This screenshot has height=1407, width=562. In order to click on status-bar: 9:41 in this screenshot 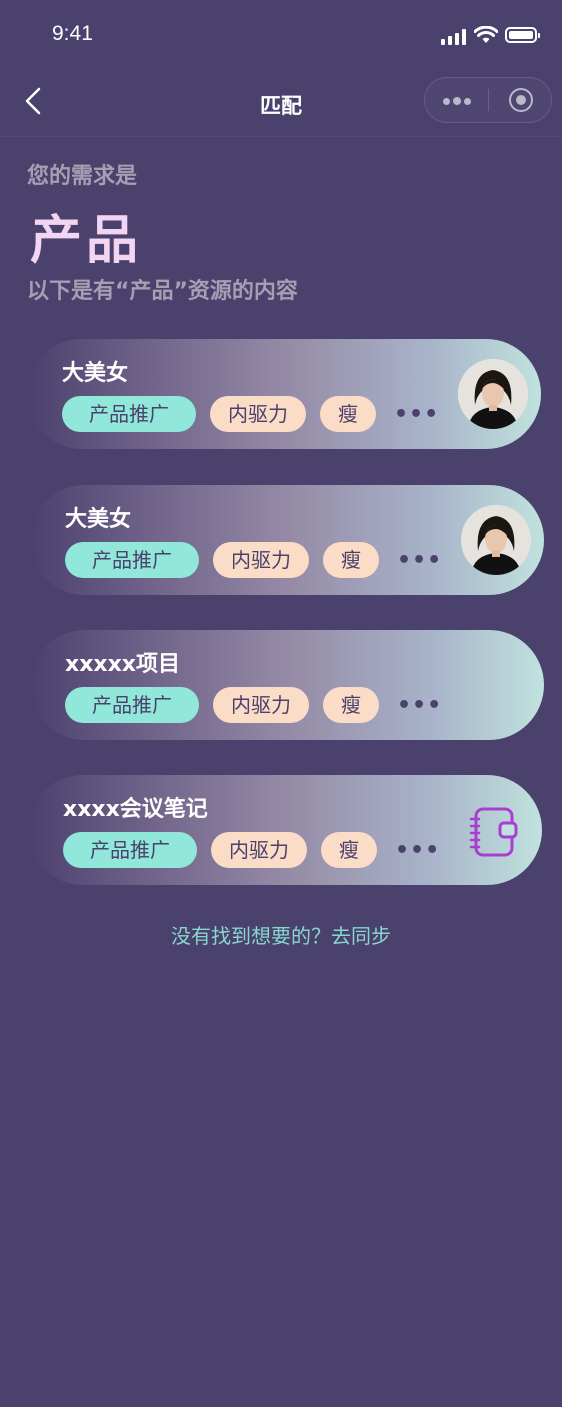, I will do `click(281, 35)`.